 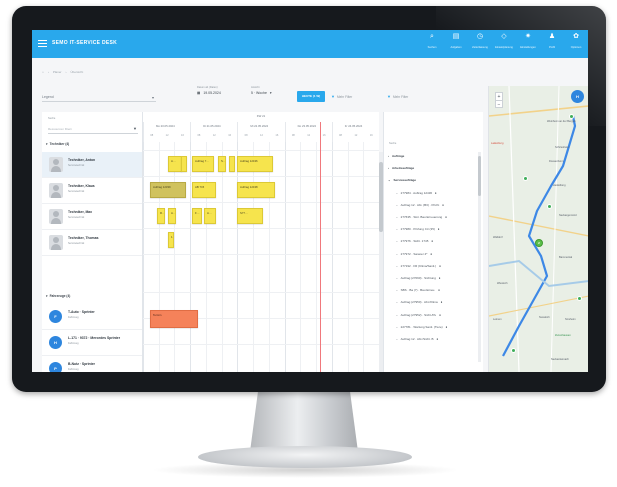 I want to click on panel-order-item: – Auftrag 12 · Abt. (B3) · Pricht ♦, so click(x=439, y=205).